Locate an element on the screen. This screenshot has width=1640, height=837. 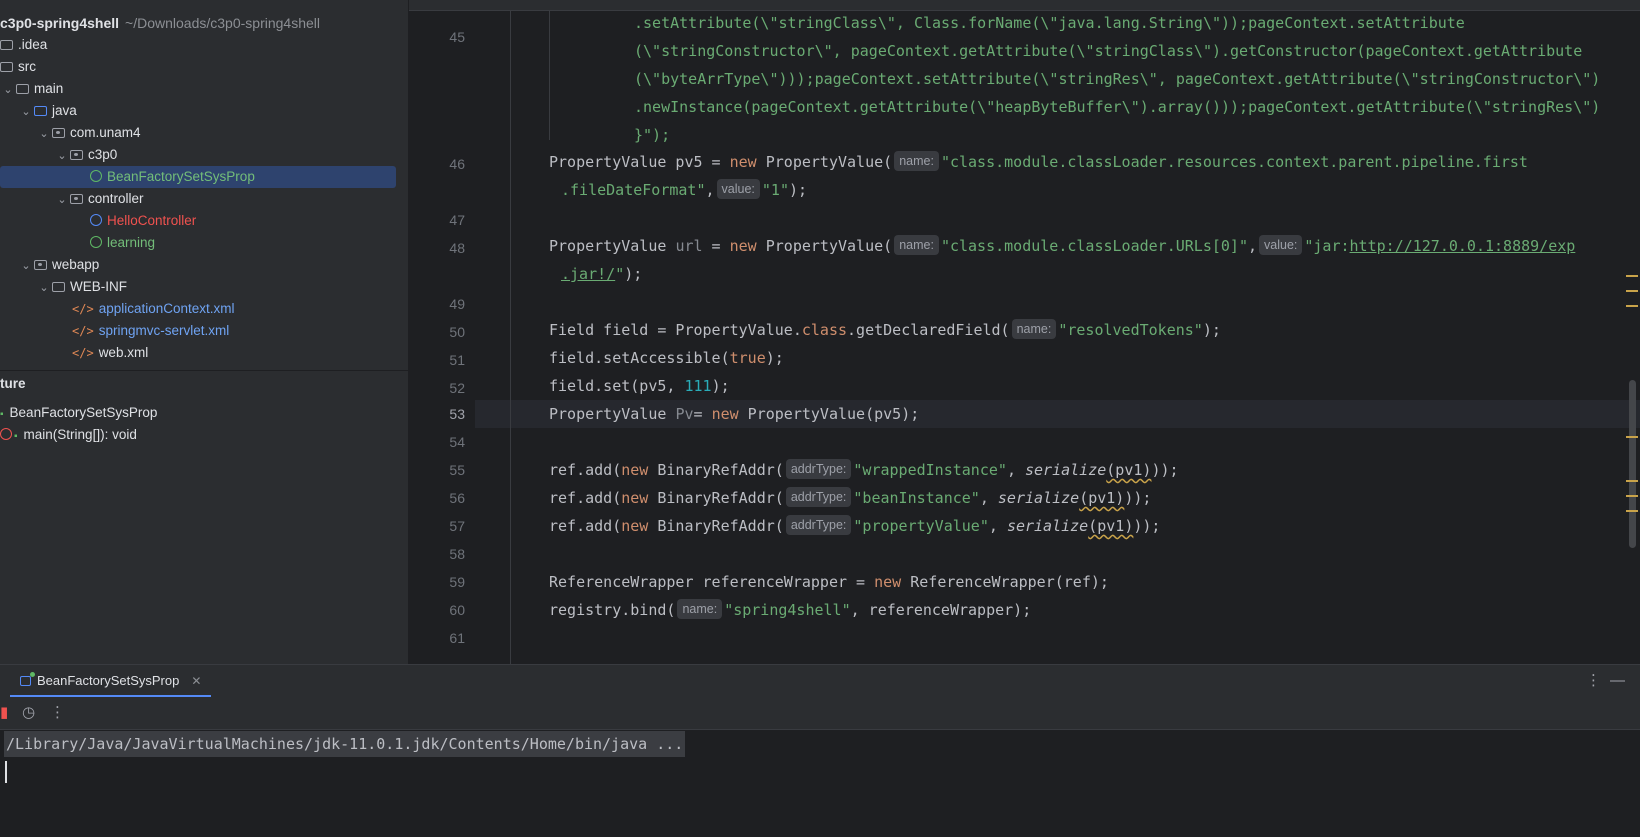
code-token: )); is located at coordinates (1165, 470).